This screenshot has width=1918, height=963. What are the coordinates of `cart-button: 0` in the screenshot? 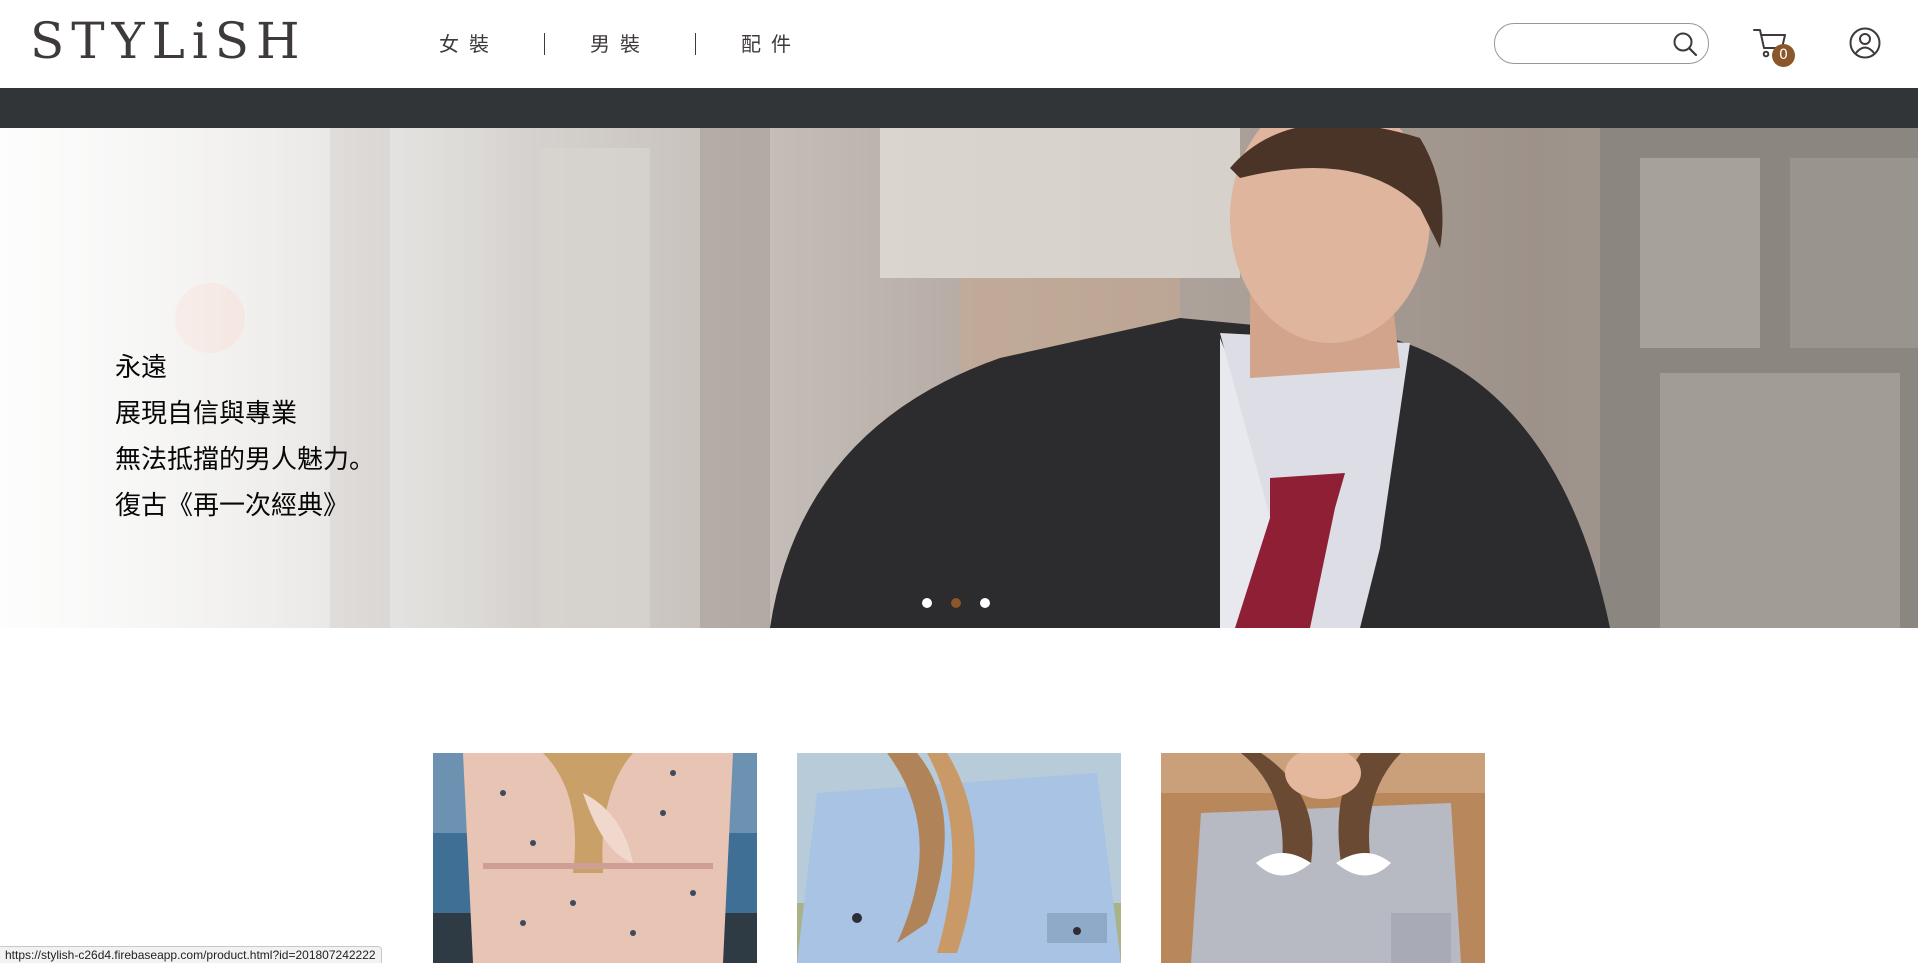 It's located at (1774, 46).